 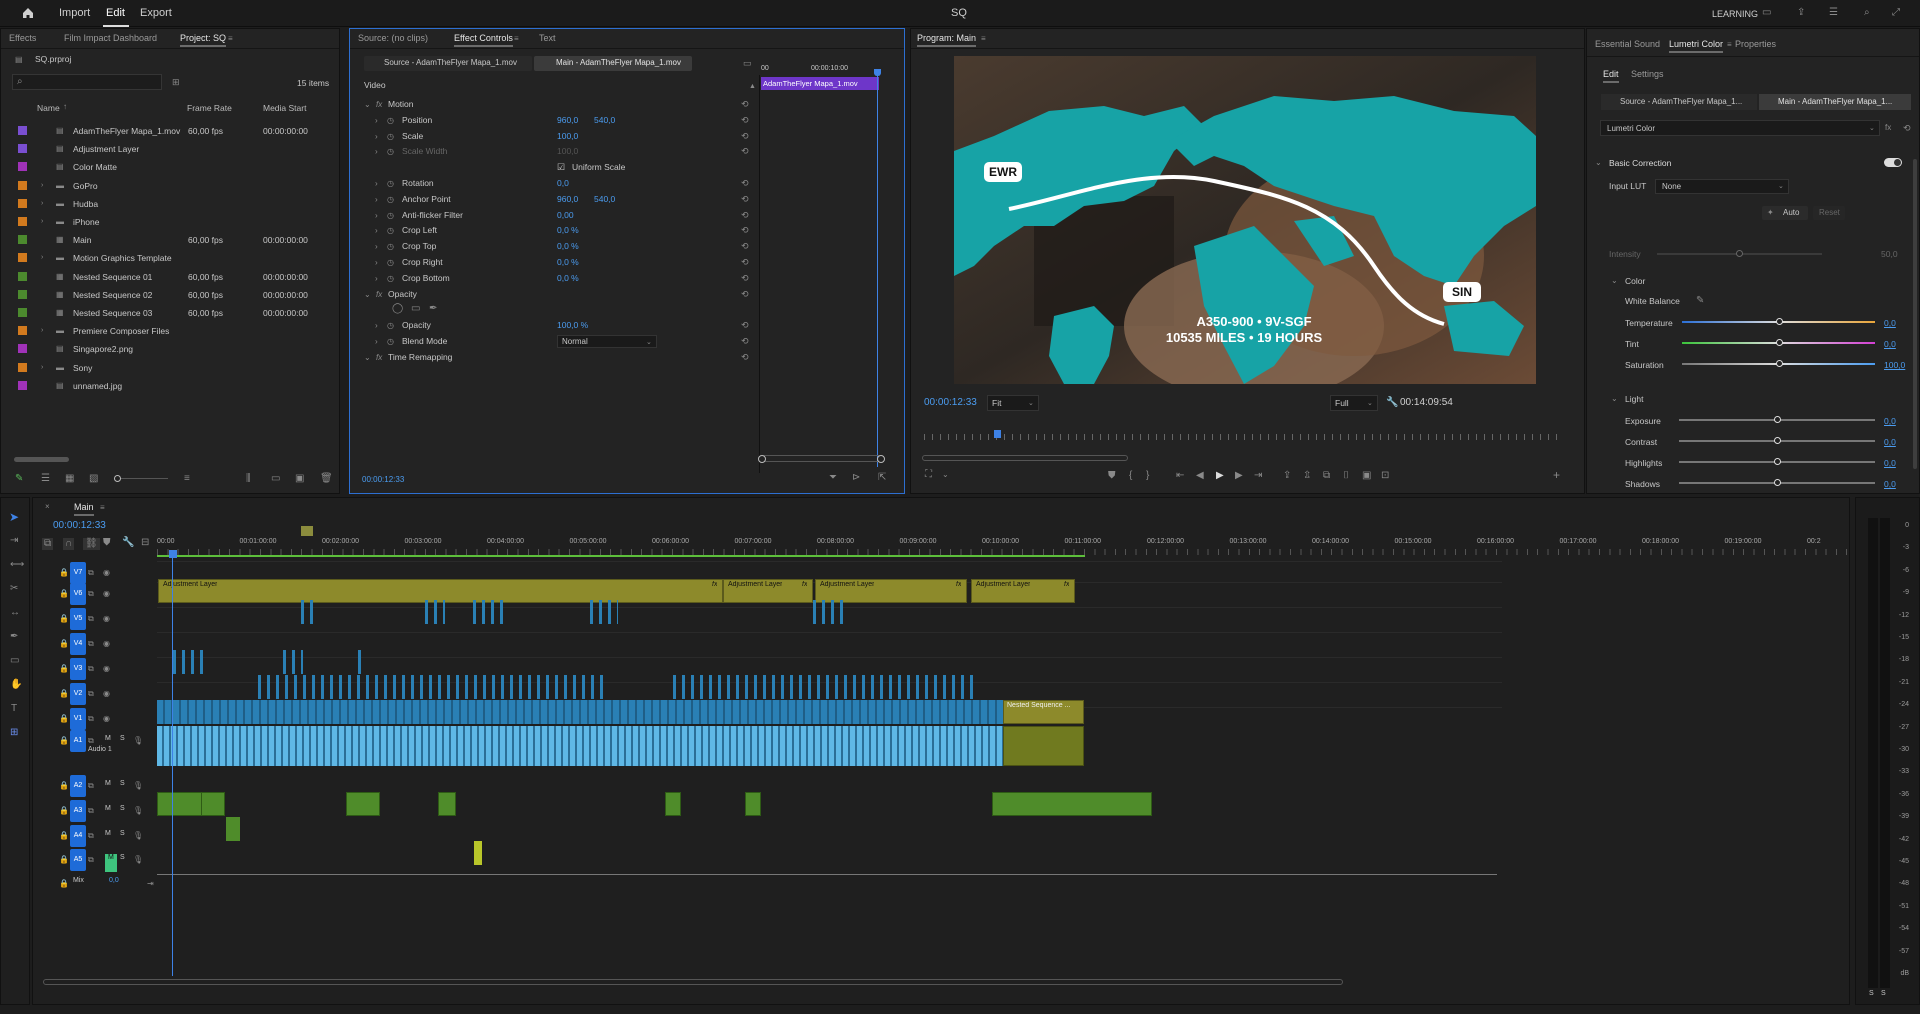 What do you see at coordinates (1785, 213) in the screenshot?
I see `auto-button: ✦ Auto` at bounding box center [1785, 213].